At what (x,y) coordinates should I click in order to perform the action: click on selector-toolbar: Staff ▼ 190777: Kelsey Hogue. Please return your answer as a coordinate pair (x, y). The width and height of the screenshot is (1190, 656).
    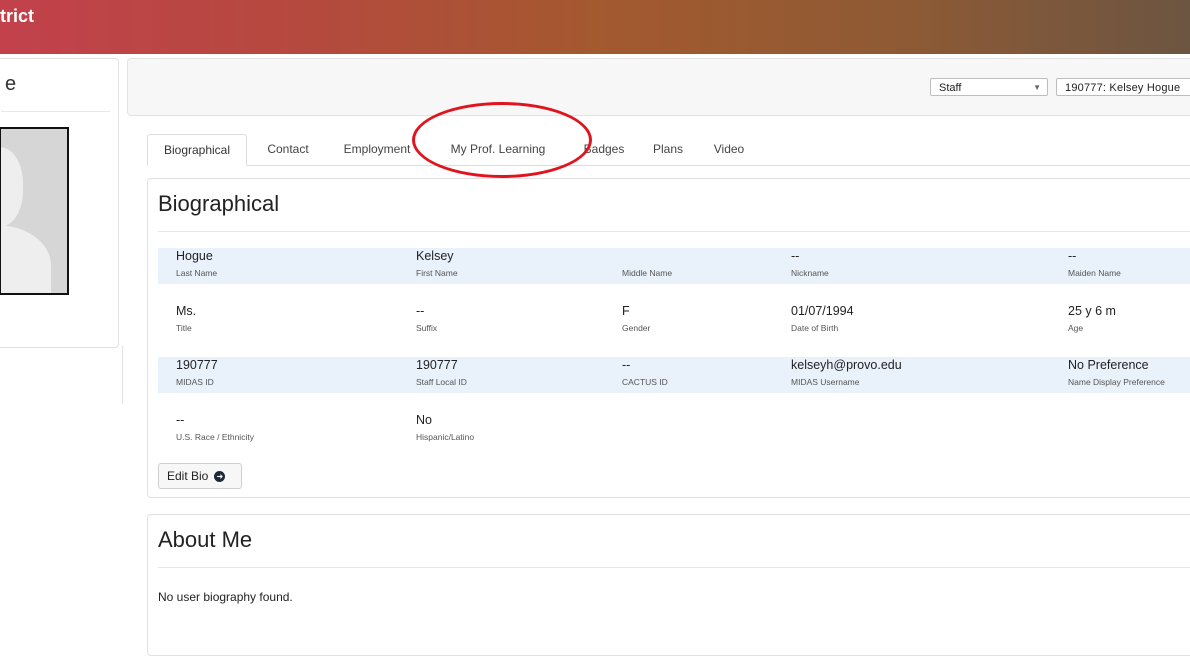
    Looking at the image, I should click on (658, 87).